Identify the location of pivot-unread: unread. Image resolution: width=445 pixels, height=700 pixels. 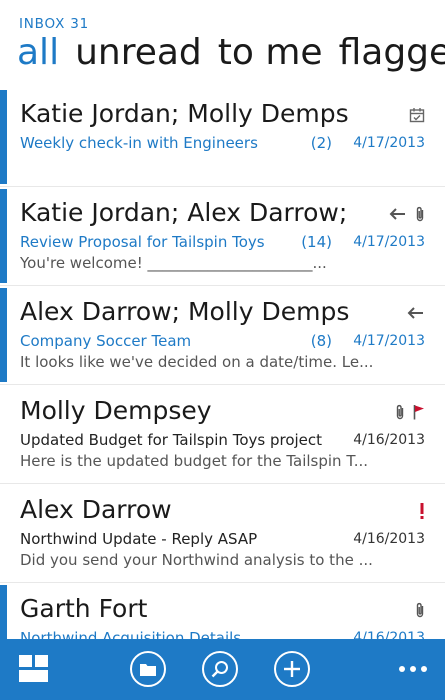
(138, 53).